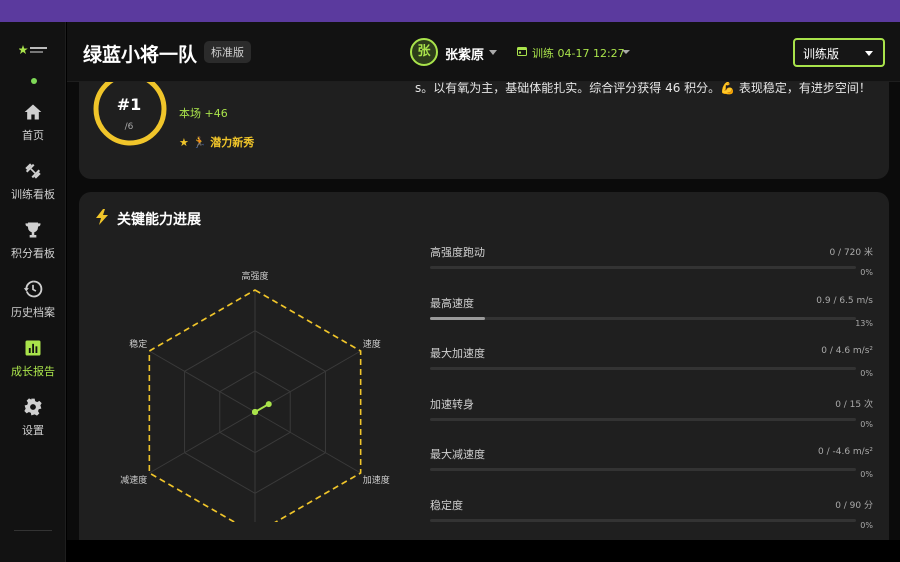 The image size is (900, 562). I want to click on metric-value: 0 / 90 分, so click(854, 505).